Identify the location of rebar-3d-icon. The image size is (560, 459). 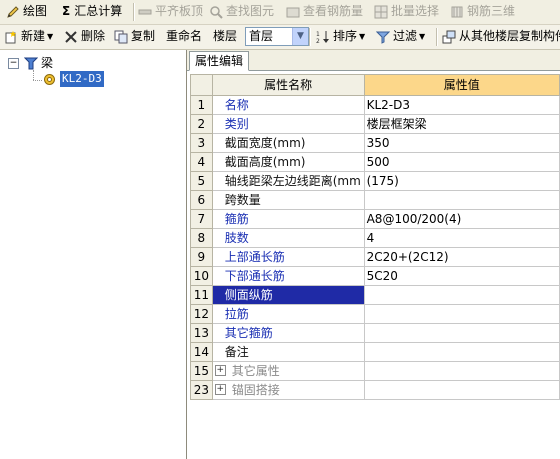
(457, 12).